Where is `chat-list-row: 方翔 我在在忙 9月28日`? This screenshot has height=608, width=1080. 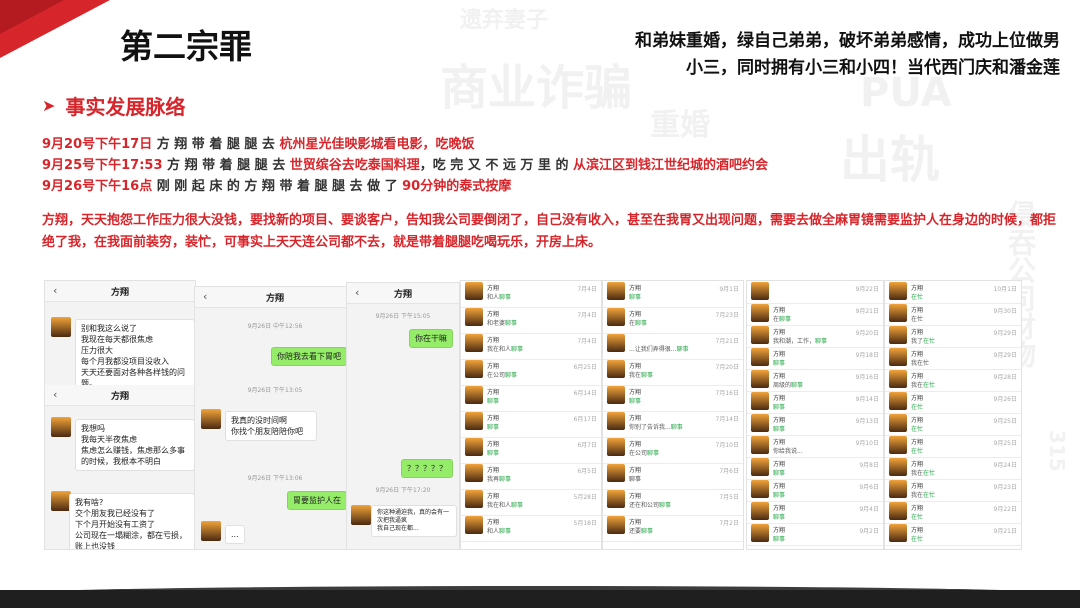 chat-list-row: 方翔 我在在忙 9月28日 is located at coordinates (953, 380).